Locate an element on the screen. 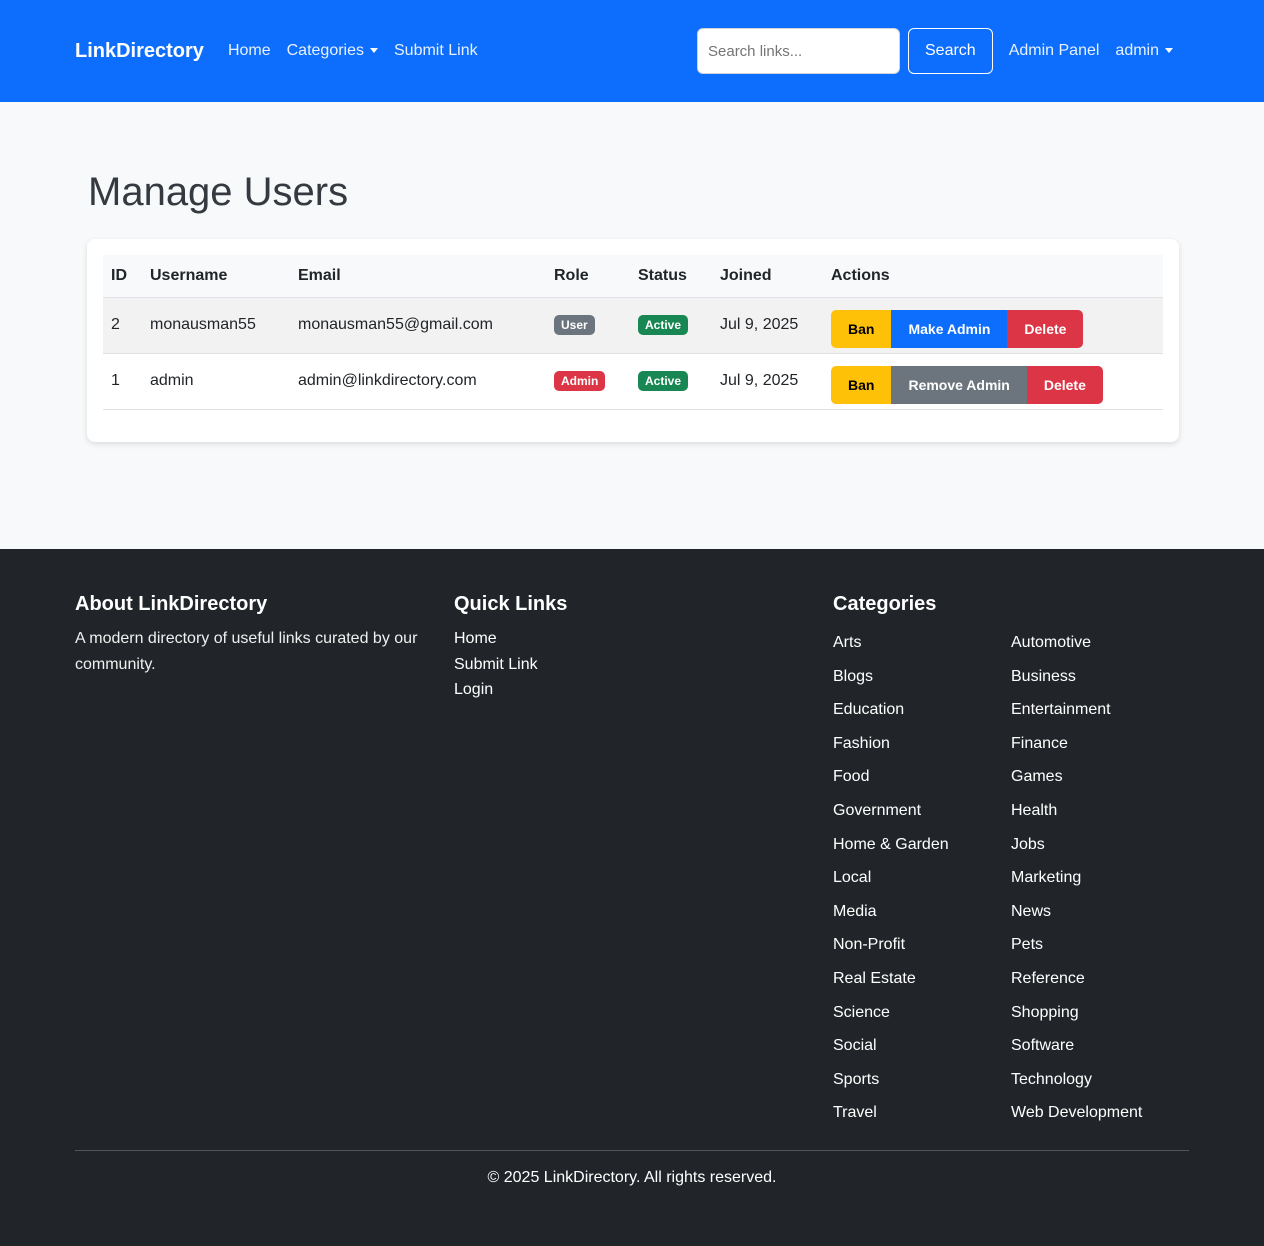  action-buttons: Ban Make Admin Delete is located at coordinates (993, 329).